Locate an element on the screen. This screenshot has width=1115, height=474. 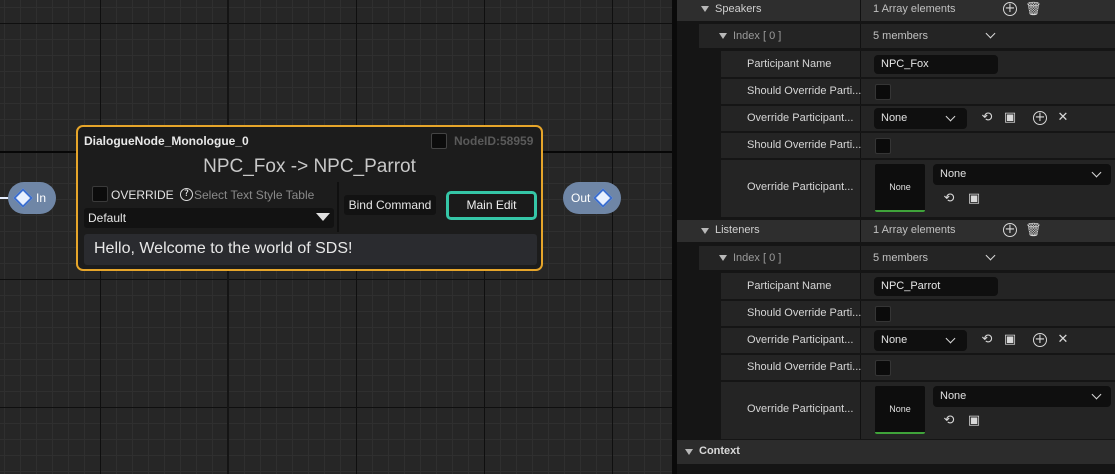
bind-command-button: Bind Command is located at coordinates (390, 205).